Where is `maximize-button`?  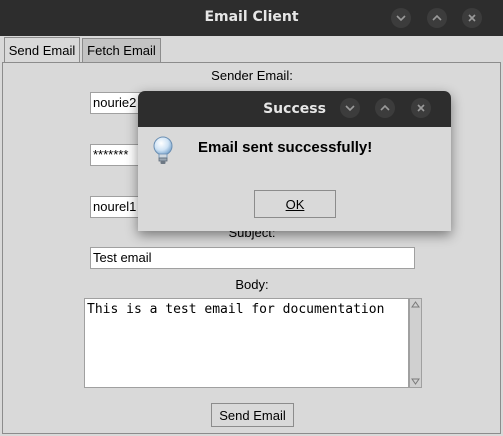 maximize-button is located at coordinates (437, 18).